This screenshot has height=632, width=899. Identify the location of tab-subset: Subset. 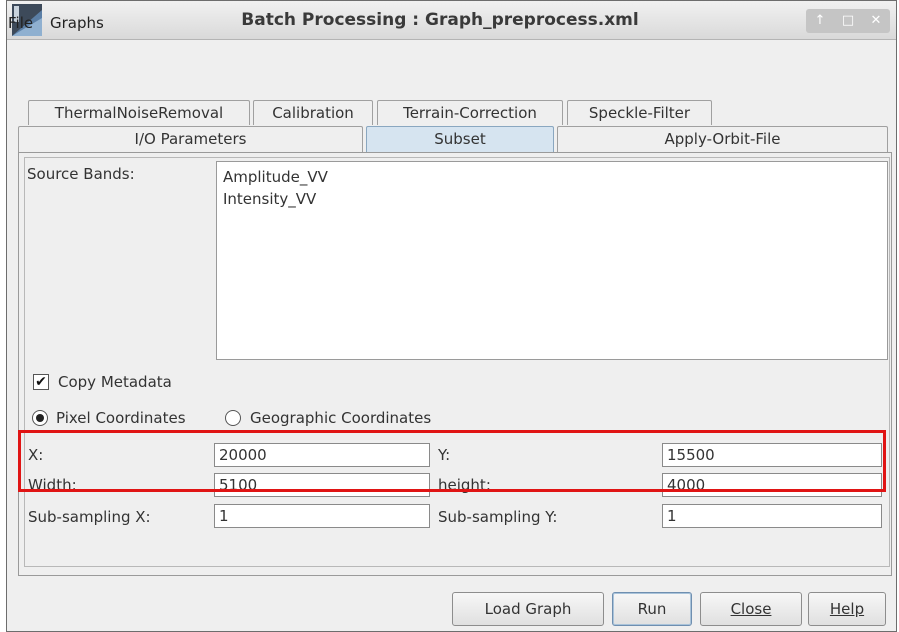
(460, 139).